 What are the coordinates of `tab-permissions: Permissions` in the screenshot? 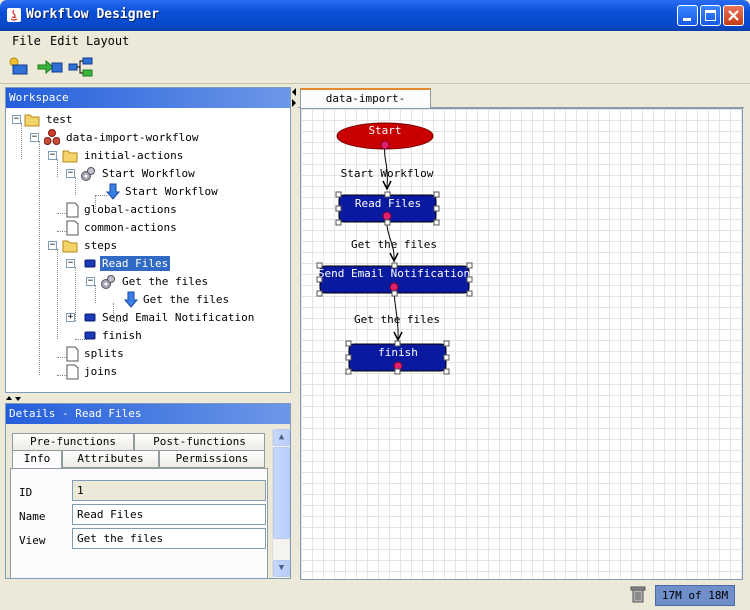 It's located at (212, 459).